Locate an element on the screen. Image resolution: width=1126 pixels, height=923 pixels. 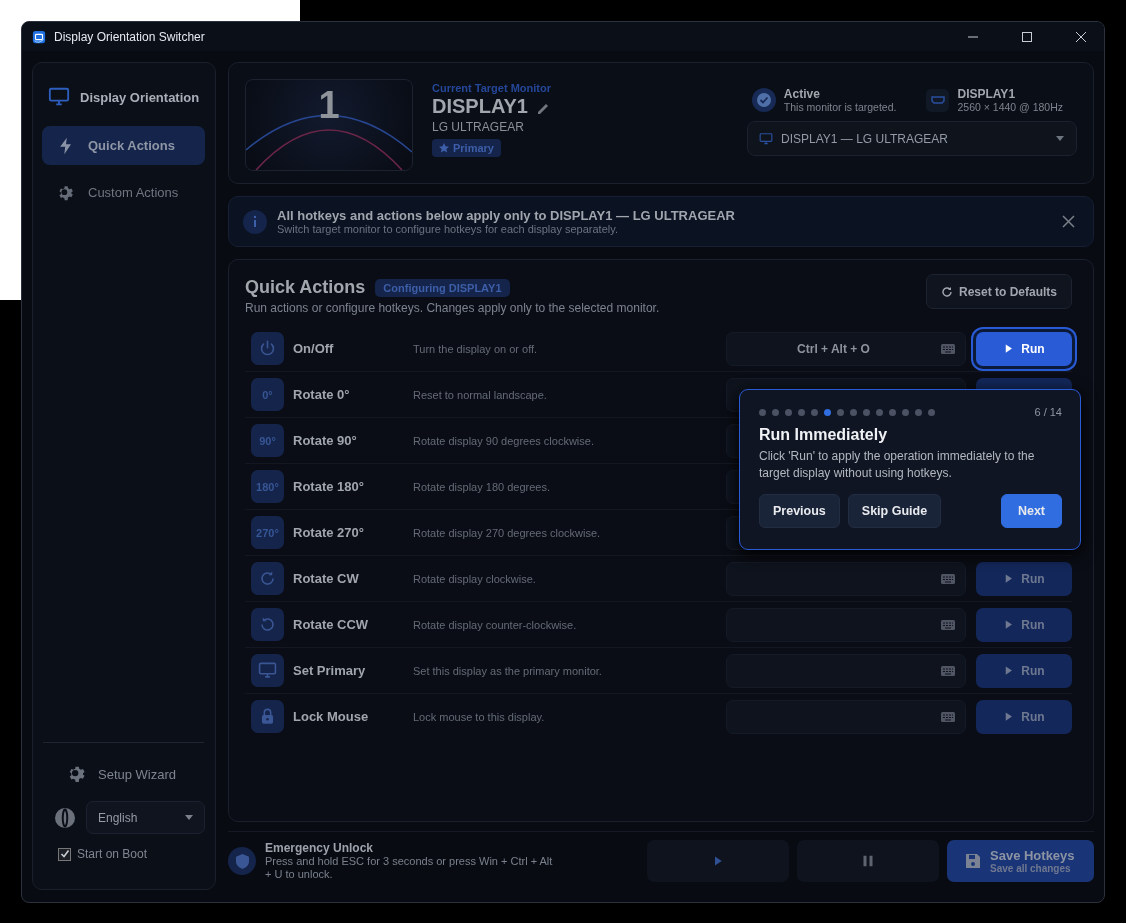
power-icon is located at coordinates (267, 348).